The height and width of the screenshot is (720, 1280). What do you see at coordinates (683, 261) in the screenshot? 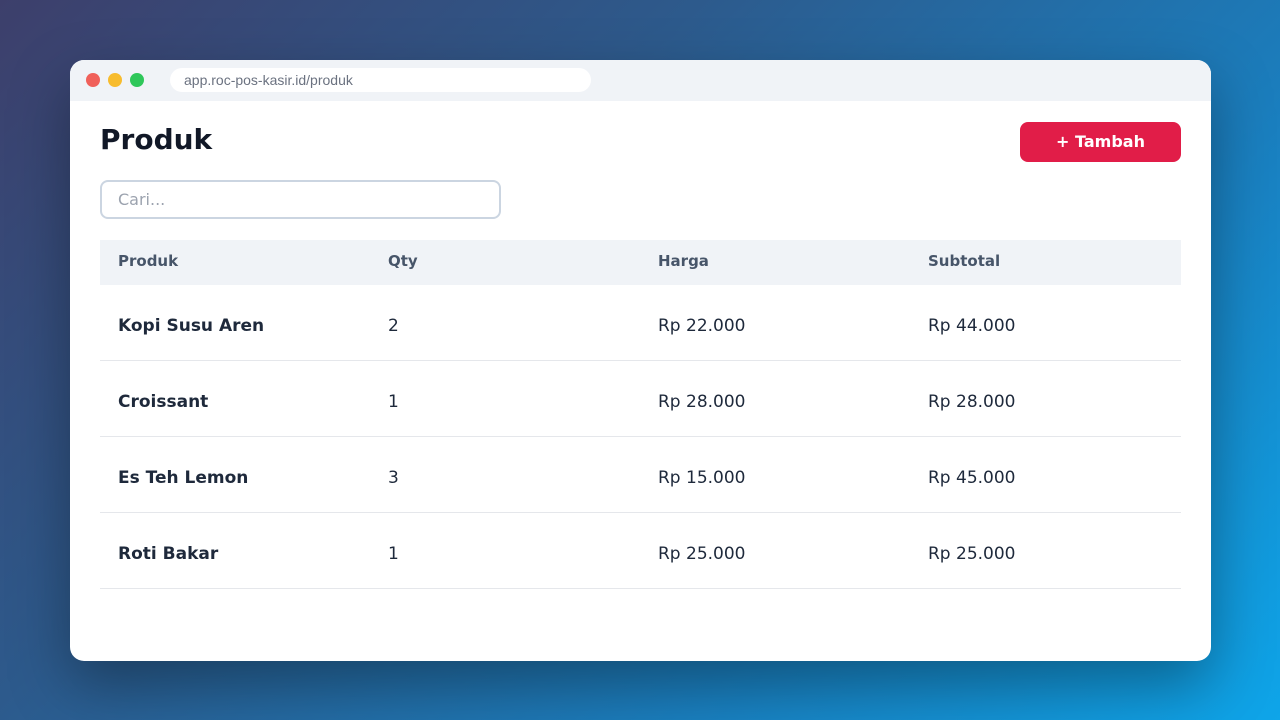
I see `column-header-harga: Harga` at bounding box center [683, 261].